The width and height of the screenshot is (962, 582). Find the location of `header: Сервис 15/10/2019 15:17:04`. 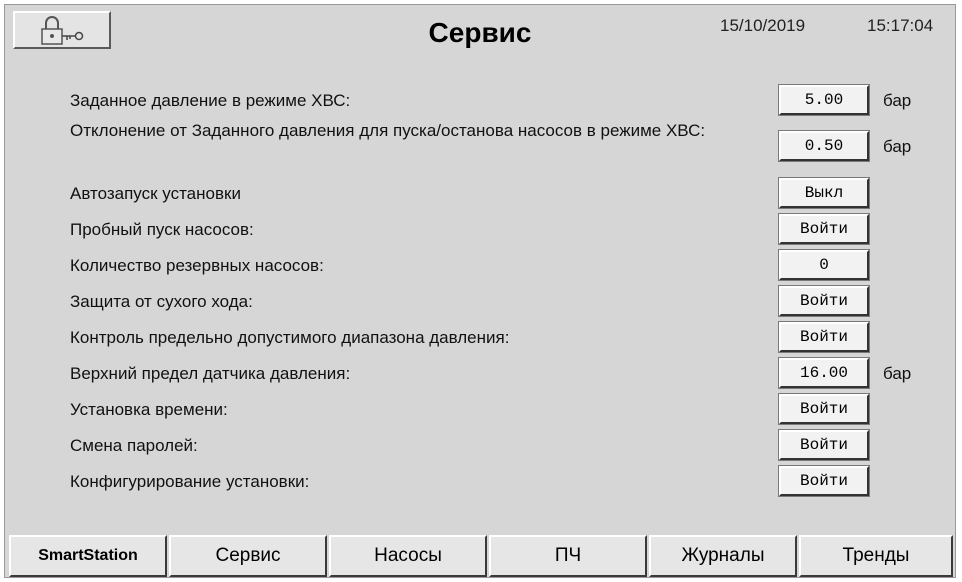

header: Сервис 15/10/2019 15:17:04 is located at coordinates (480, 34).